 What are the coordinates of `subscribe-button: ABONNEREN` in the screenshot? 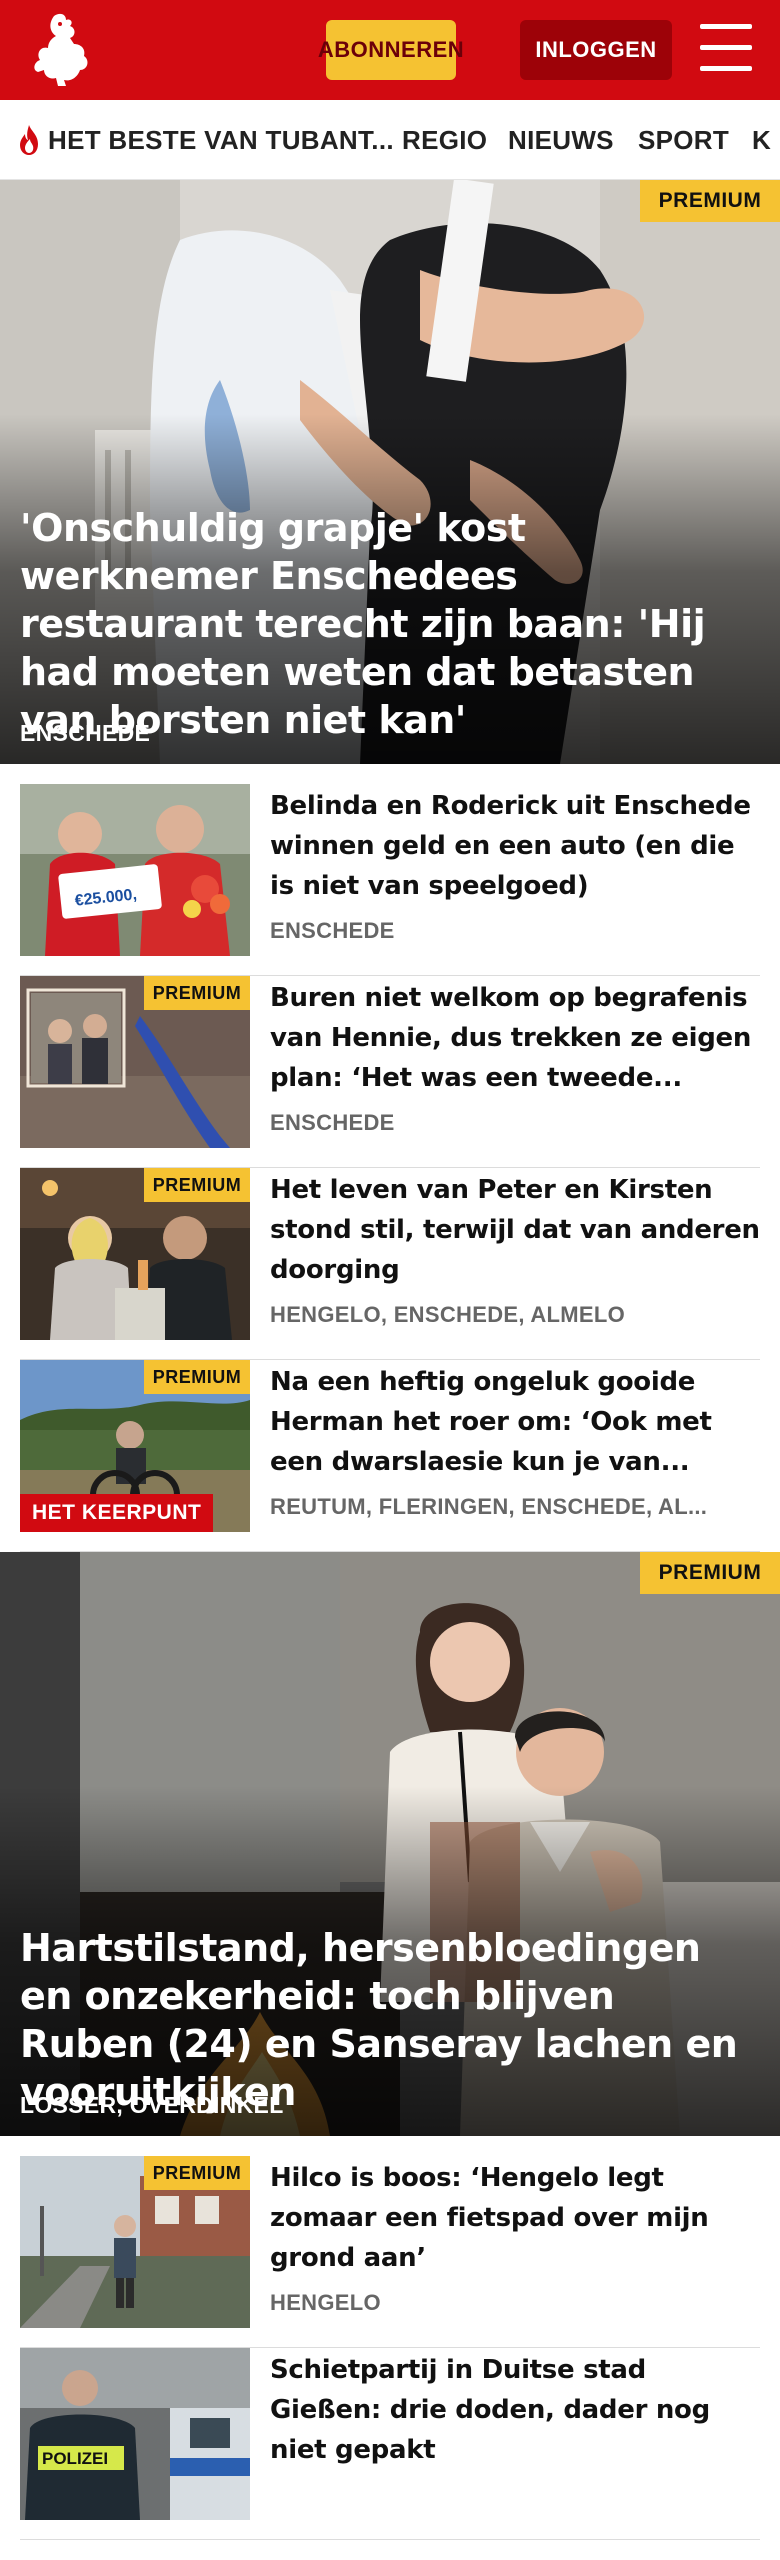 It's located at (391, 50).